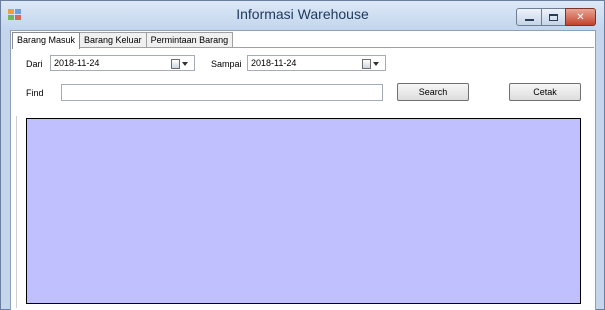 This screenshot has height=310, width=605. Describe the element at coordinates (545, 92) in the screenshot. I see `print-button: Cetak` at that location.